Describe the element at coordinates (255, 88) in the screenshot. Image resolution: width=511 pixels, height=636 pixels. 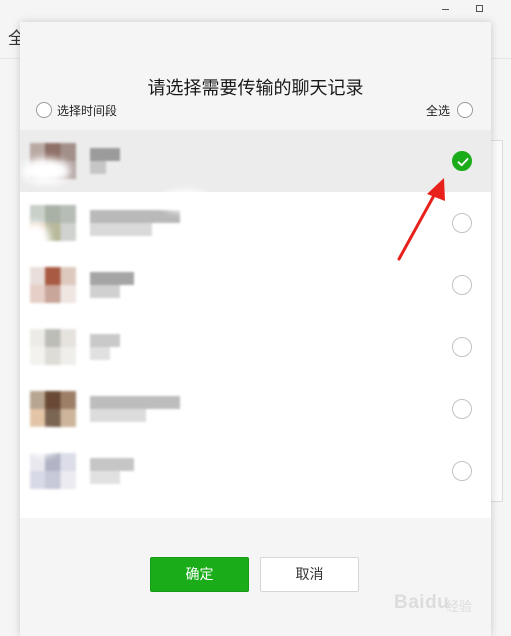
I see `dialog-title: 请选择需要传输的聊天记录` at that location.